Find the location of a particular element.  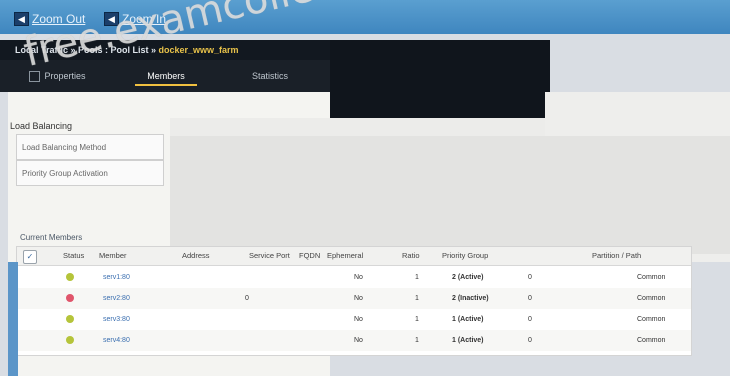

table-row: serv1:80 No 1 2 (Active) 0 Common is located at coordinates (354, 277).